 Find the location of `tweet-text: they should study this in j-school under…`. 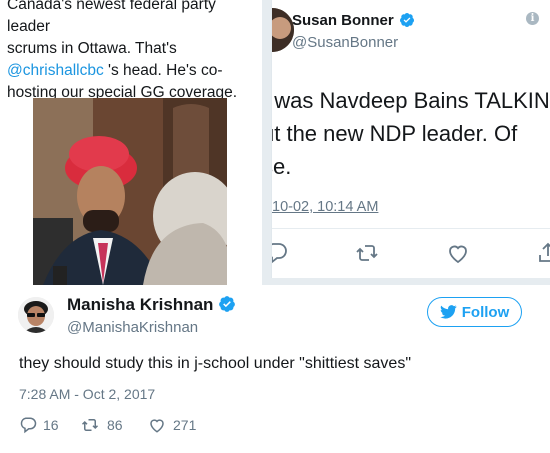

tweet-text: they should study this in j-school under… is located at coordinates (215, 363).